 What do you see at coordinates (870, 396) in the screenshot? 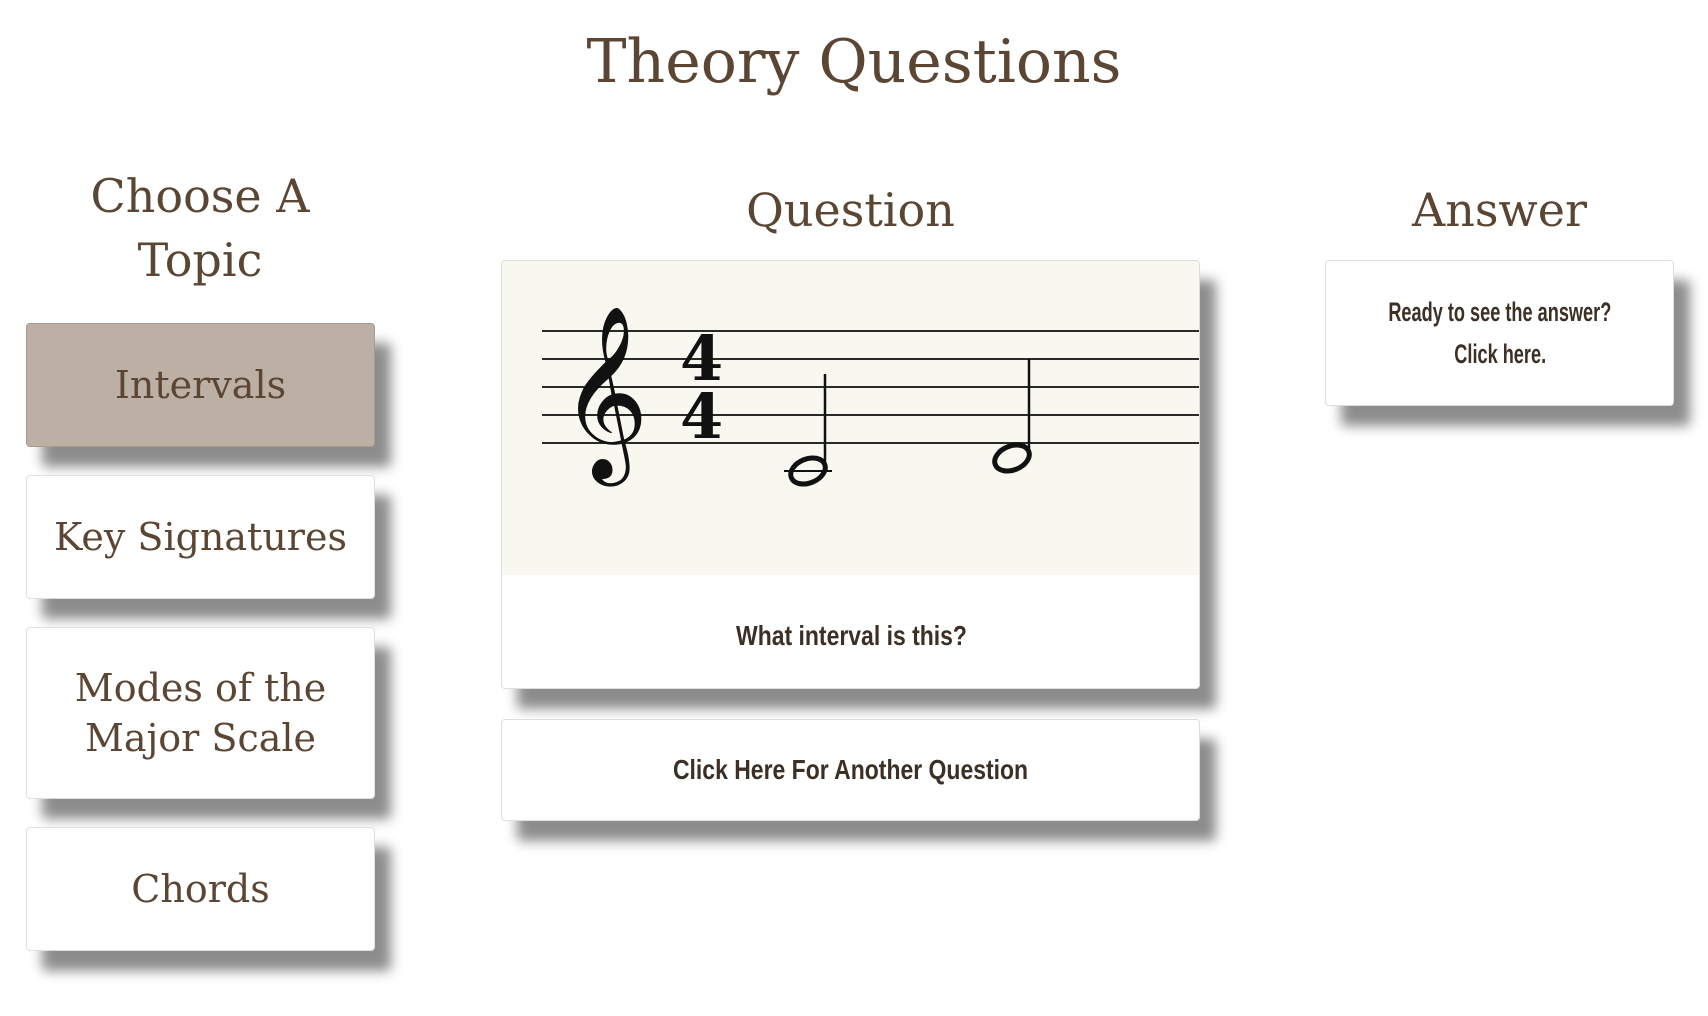
I see `music-staff: 𝄞 4 4` at bounding box center [870, 396].